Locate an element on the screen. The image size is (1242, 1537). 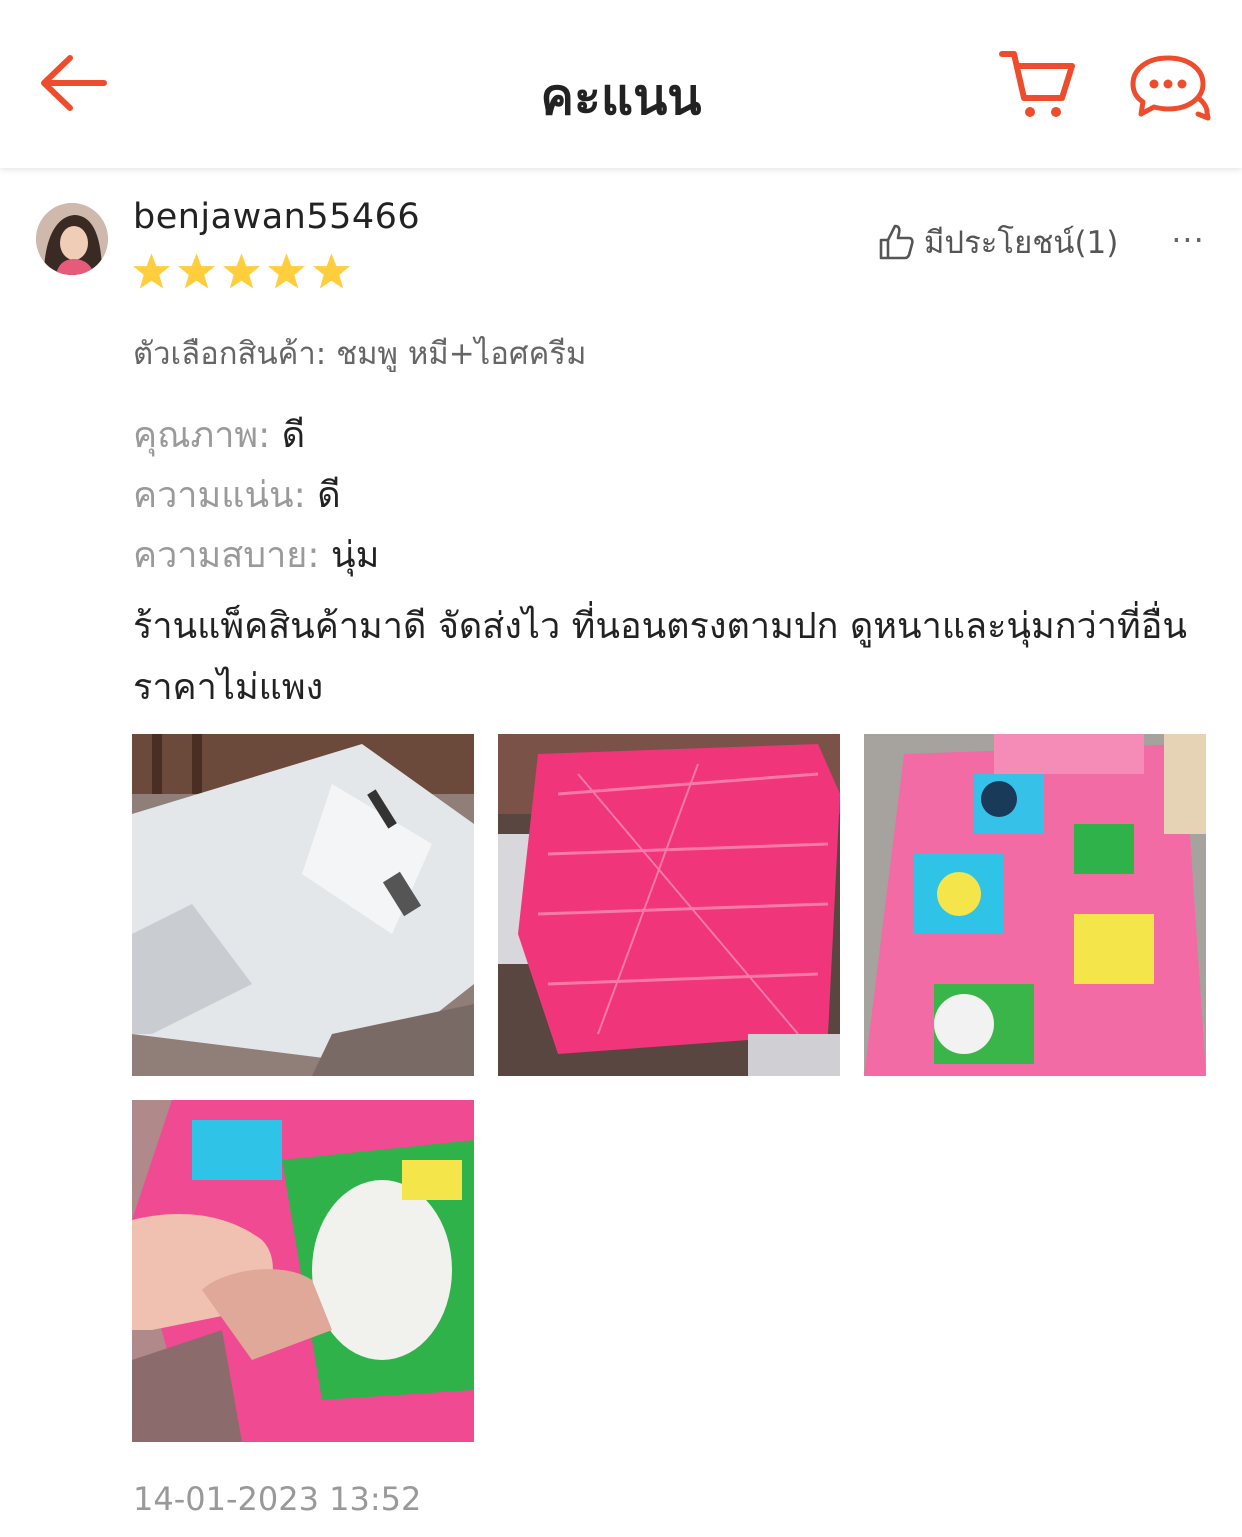
attribute-label: ความแน่น: is located at coordinates (219, 495).